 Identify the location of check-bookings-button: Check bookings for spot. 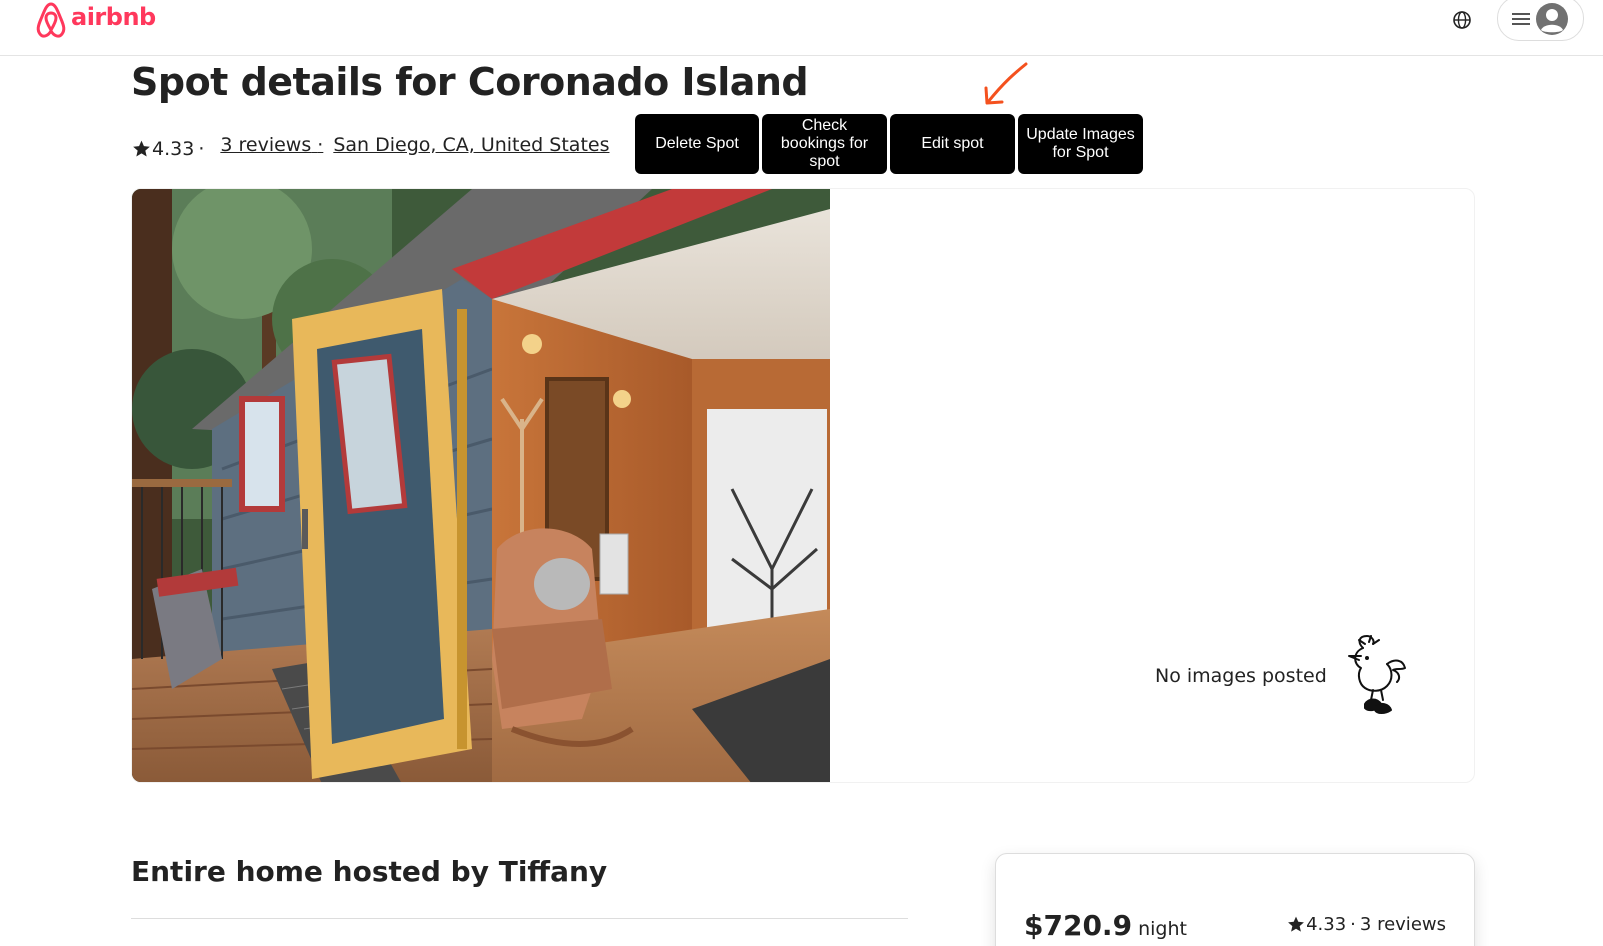
(824, 144).